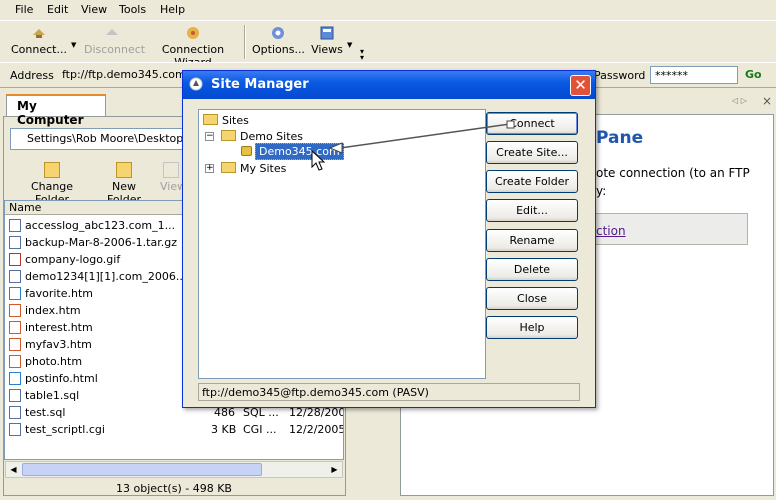 This screenshot has height=500, width=776. What do you see at coordinates (142, 469) in the screenshot?
I see `scroll-thumb` at bounding box center [142, 469].